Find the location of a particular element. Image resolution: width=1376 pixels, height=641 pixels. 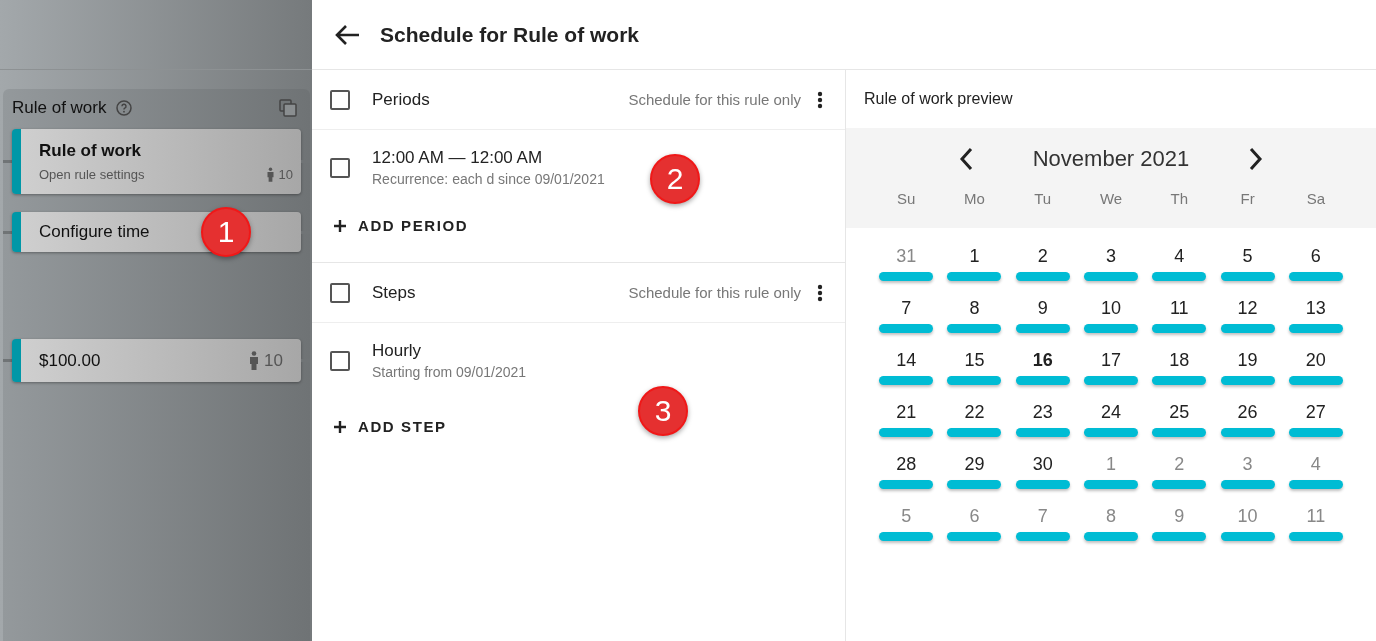

day-number: 19 is located at coordinates (1247, 360).